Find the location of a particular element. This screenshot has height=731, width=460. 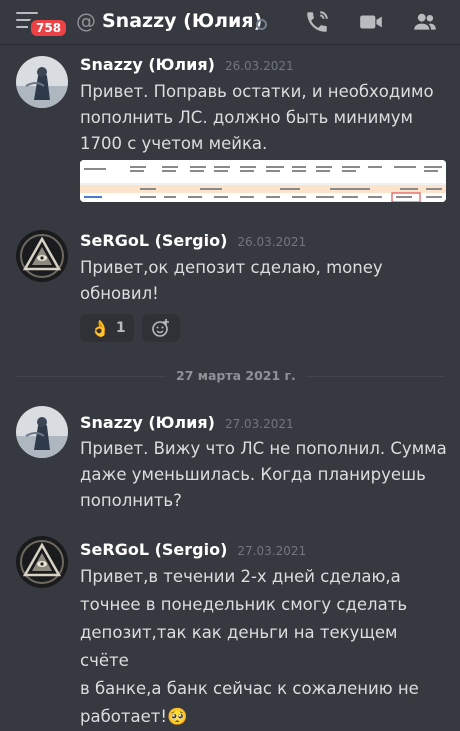

message-content: Привет,ок депозит сделаю, money обновил! is located at coordinates (231, 280).